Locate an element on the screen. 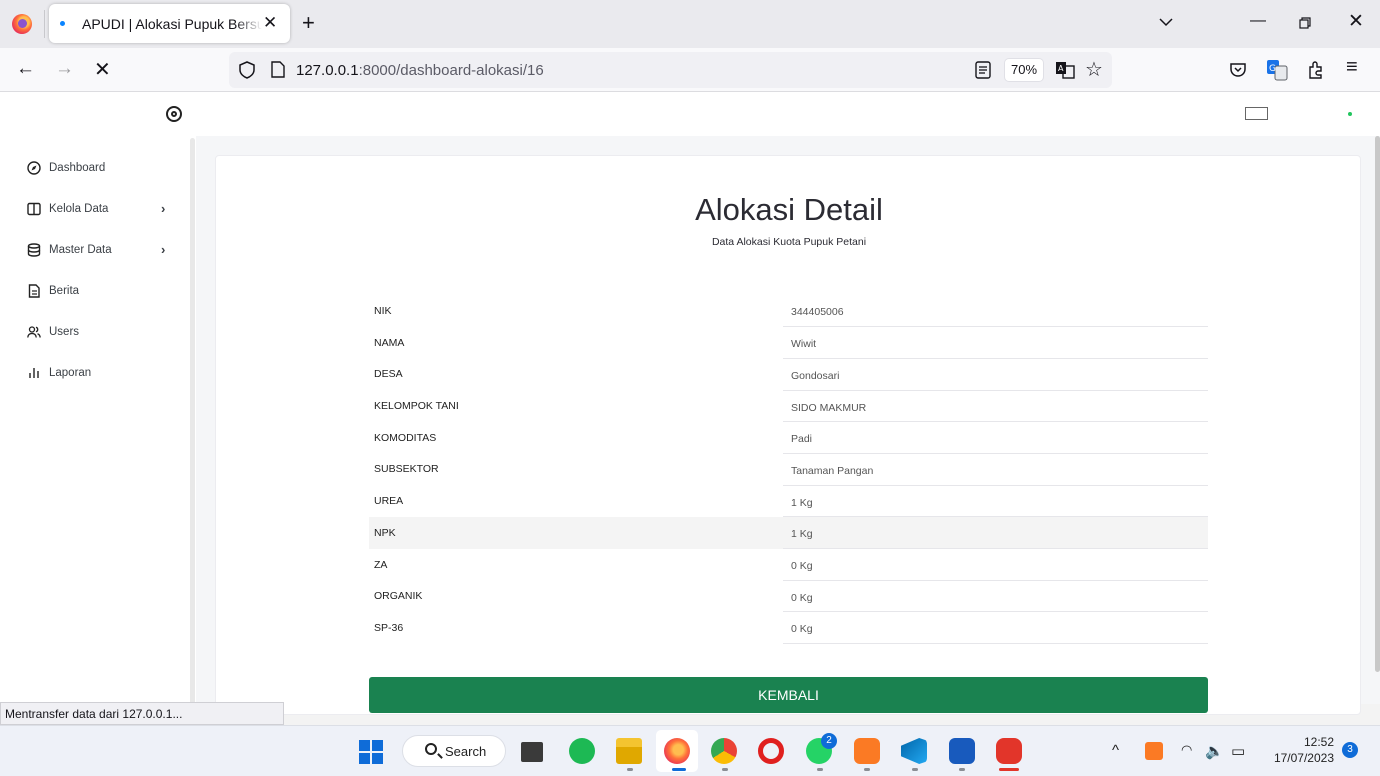 Image resolution: width=1380 pixels, height=776 pixels. browser-tab-active: APUDI | Alokasi Pupuk Bersubsidi ✕ is located at coordinates (169, 23).